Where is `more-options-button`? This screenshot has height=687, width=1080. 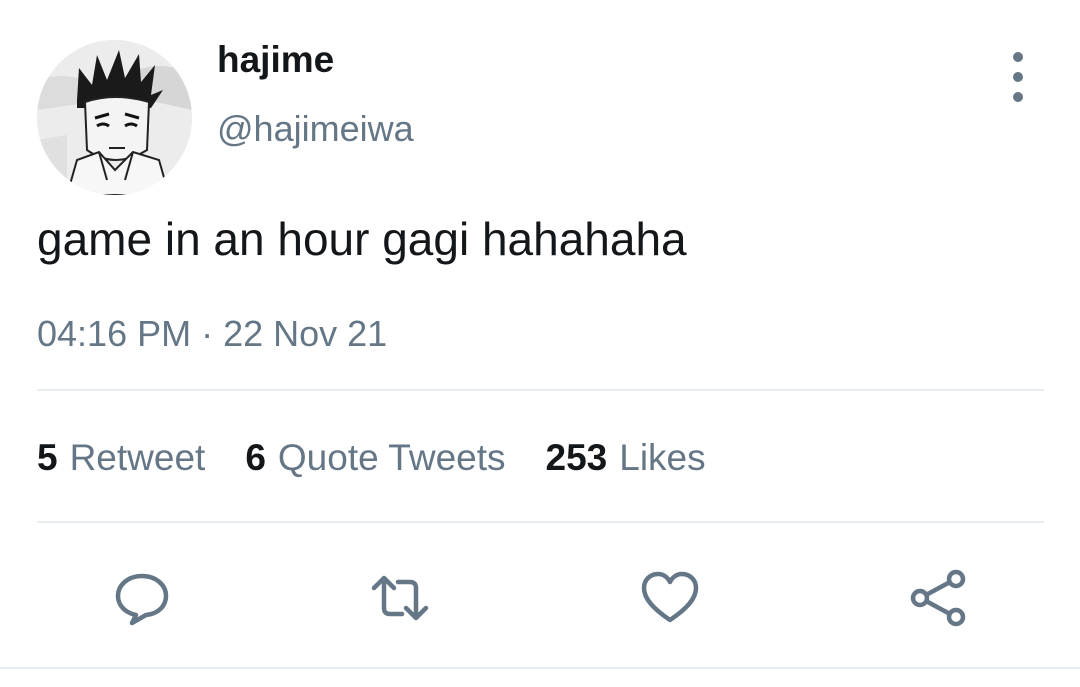
more-options-button is located at coordinates (1018, 77).